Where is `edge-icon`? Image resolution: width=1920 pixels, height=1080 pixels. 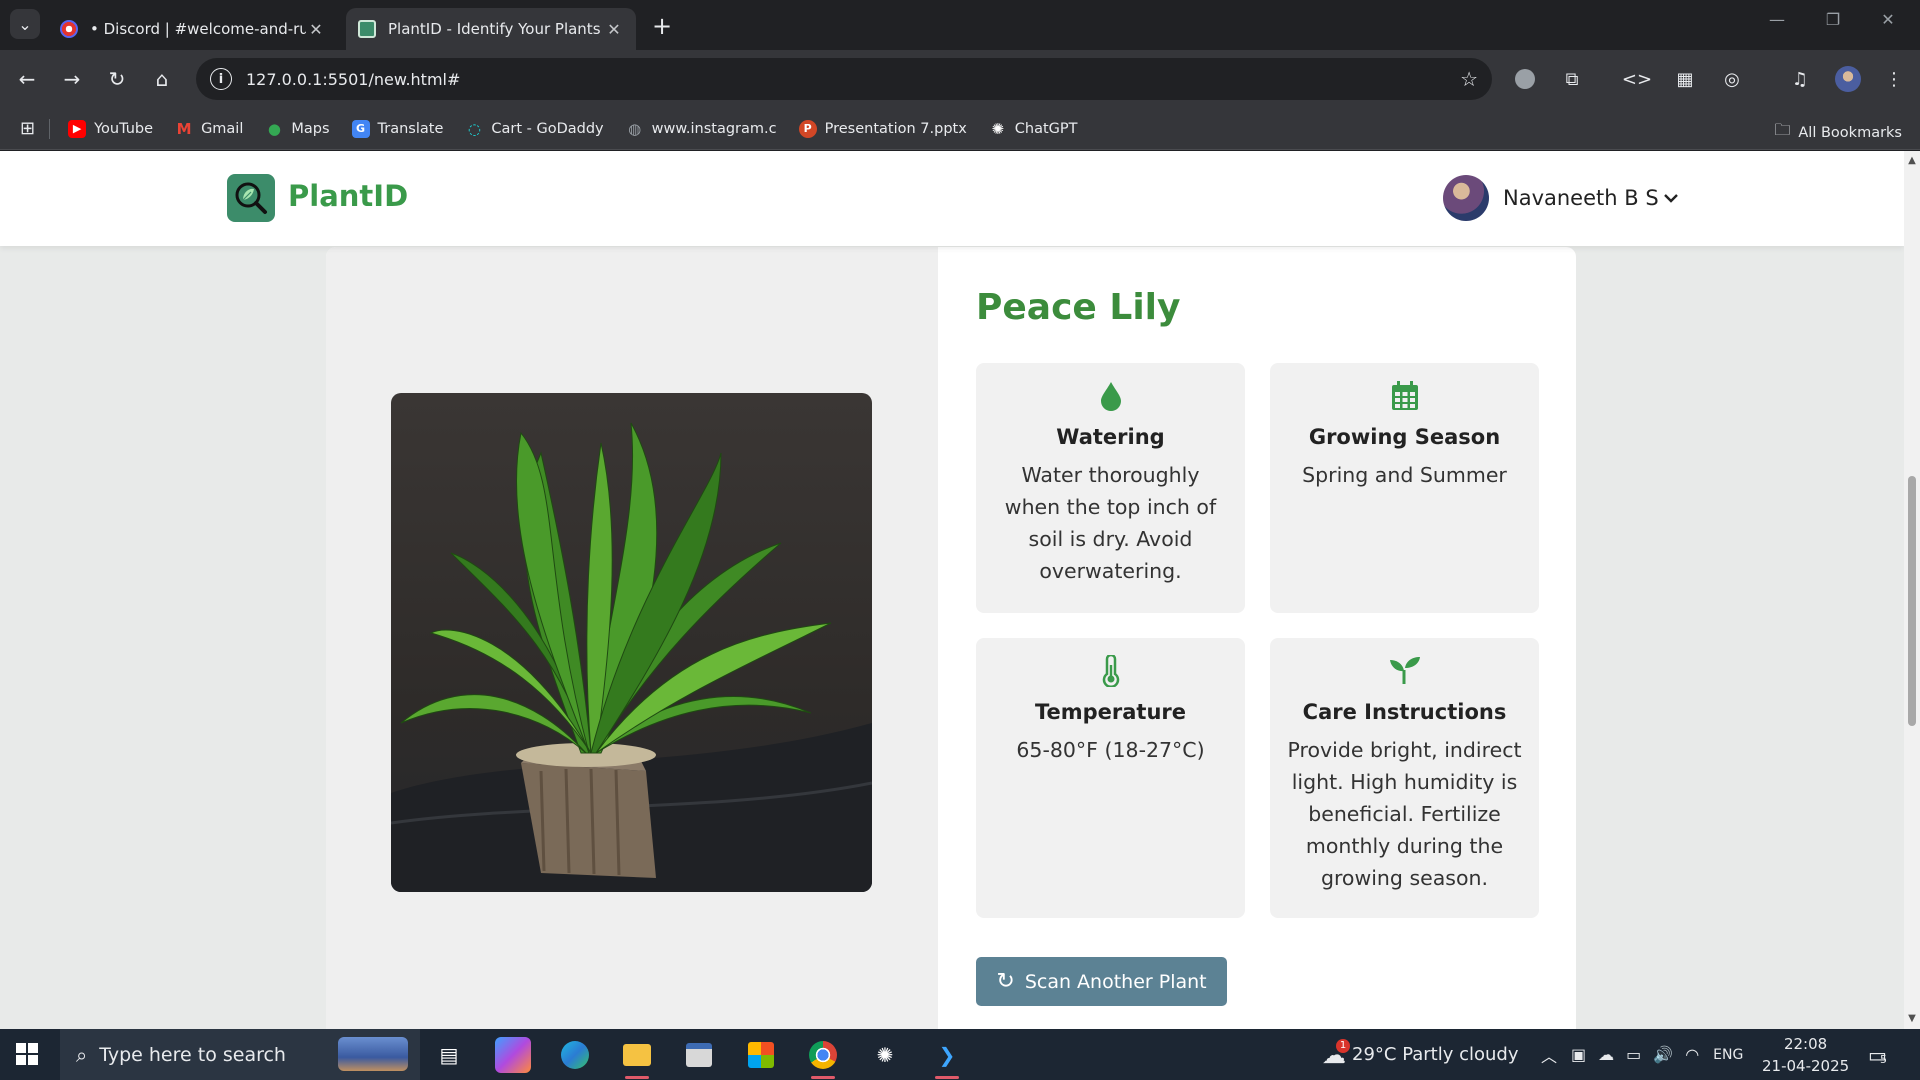
edge-icon is located at coordinates (575, 1055).